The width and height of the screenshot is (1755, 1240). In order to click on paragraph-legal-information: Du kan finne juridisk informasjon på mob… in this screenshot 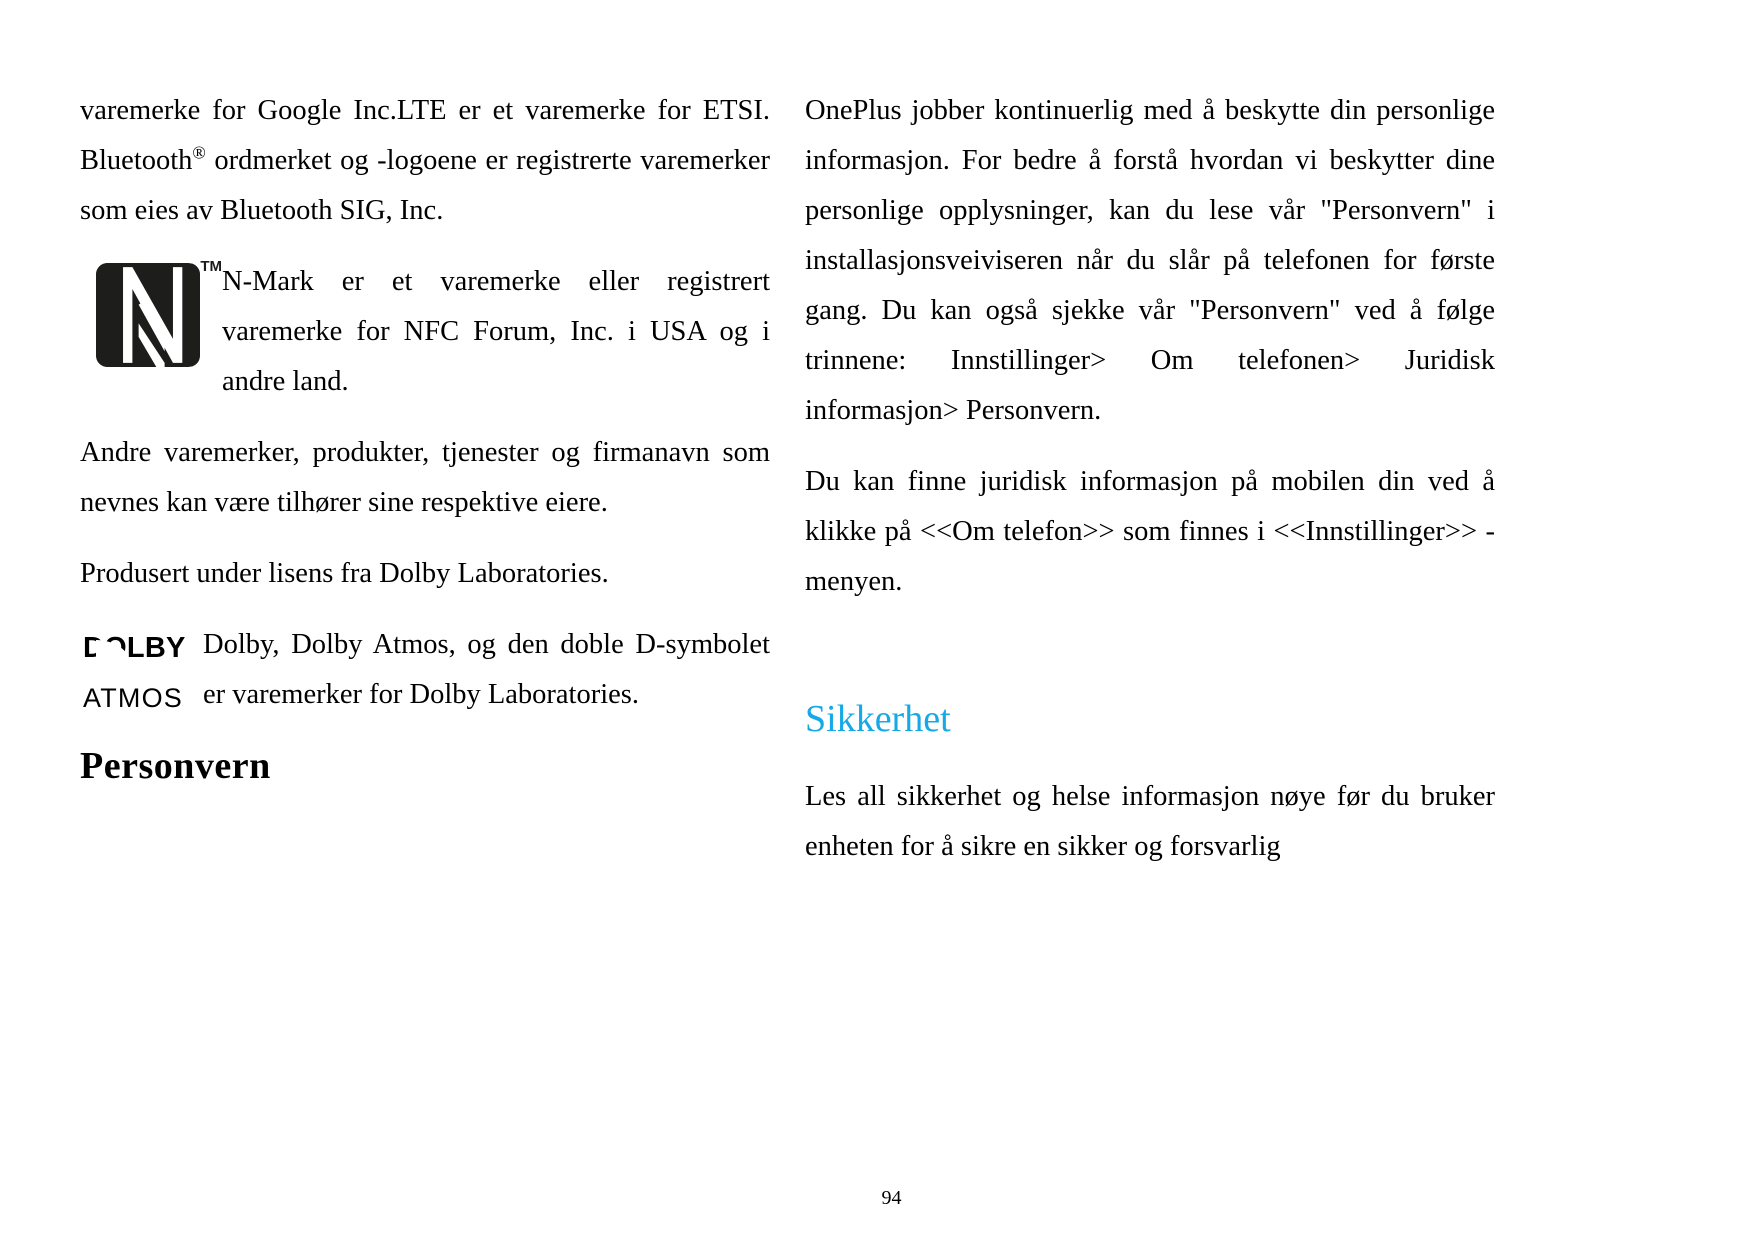, I will do `click(1150, 531)`.